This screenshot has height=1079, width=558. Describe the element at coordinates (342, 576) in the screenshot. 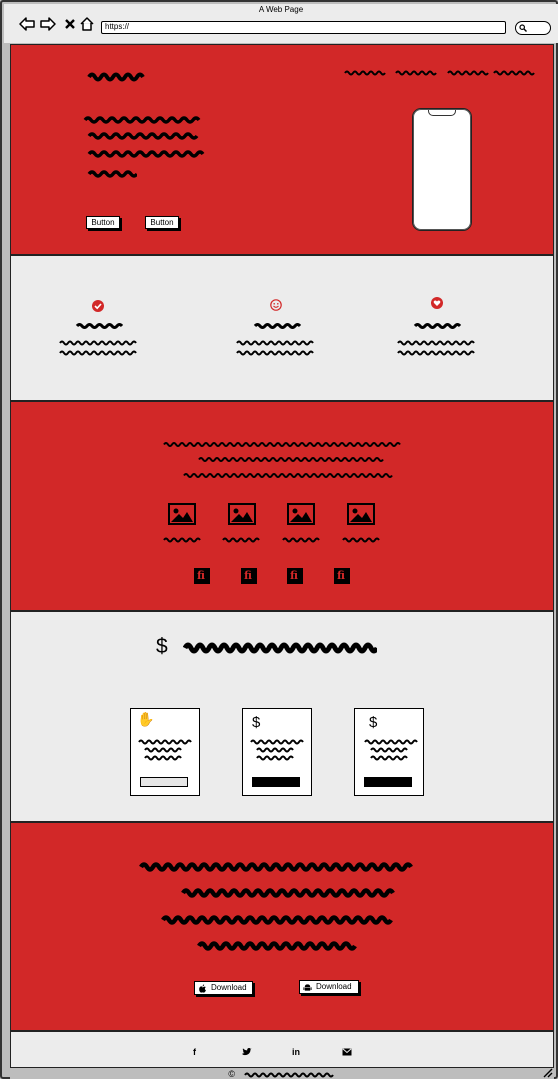

I see `social-icon-4: fi` at that location.